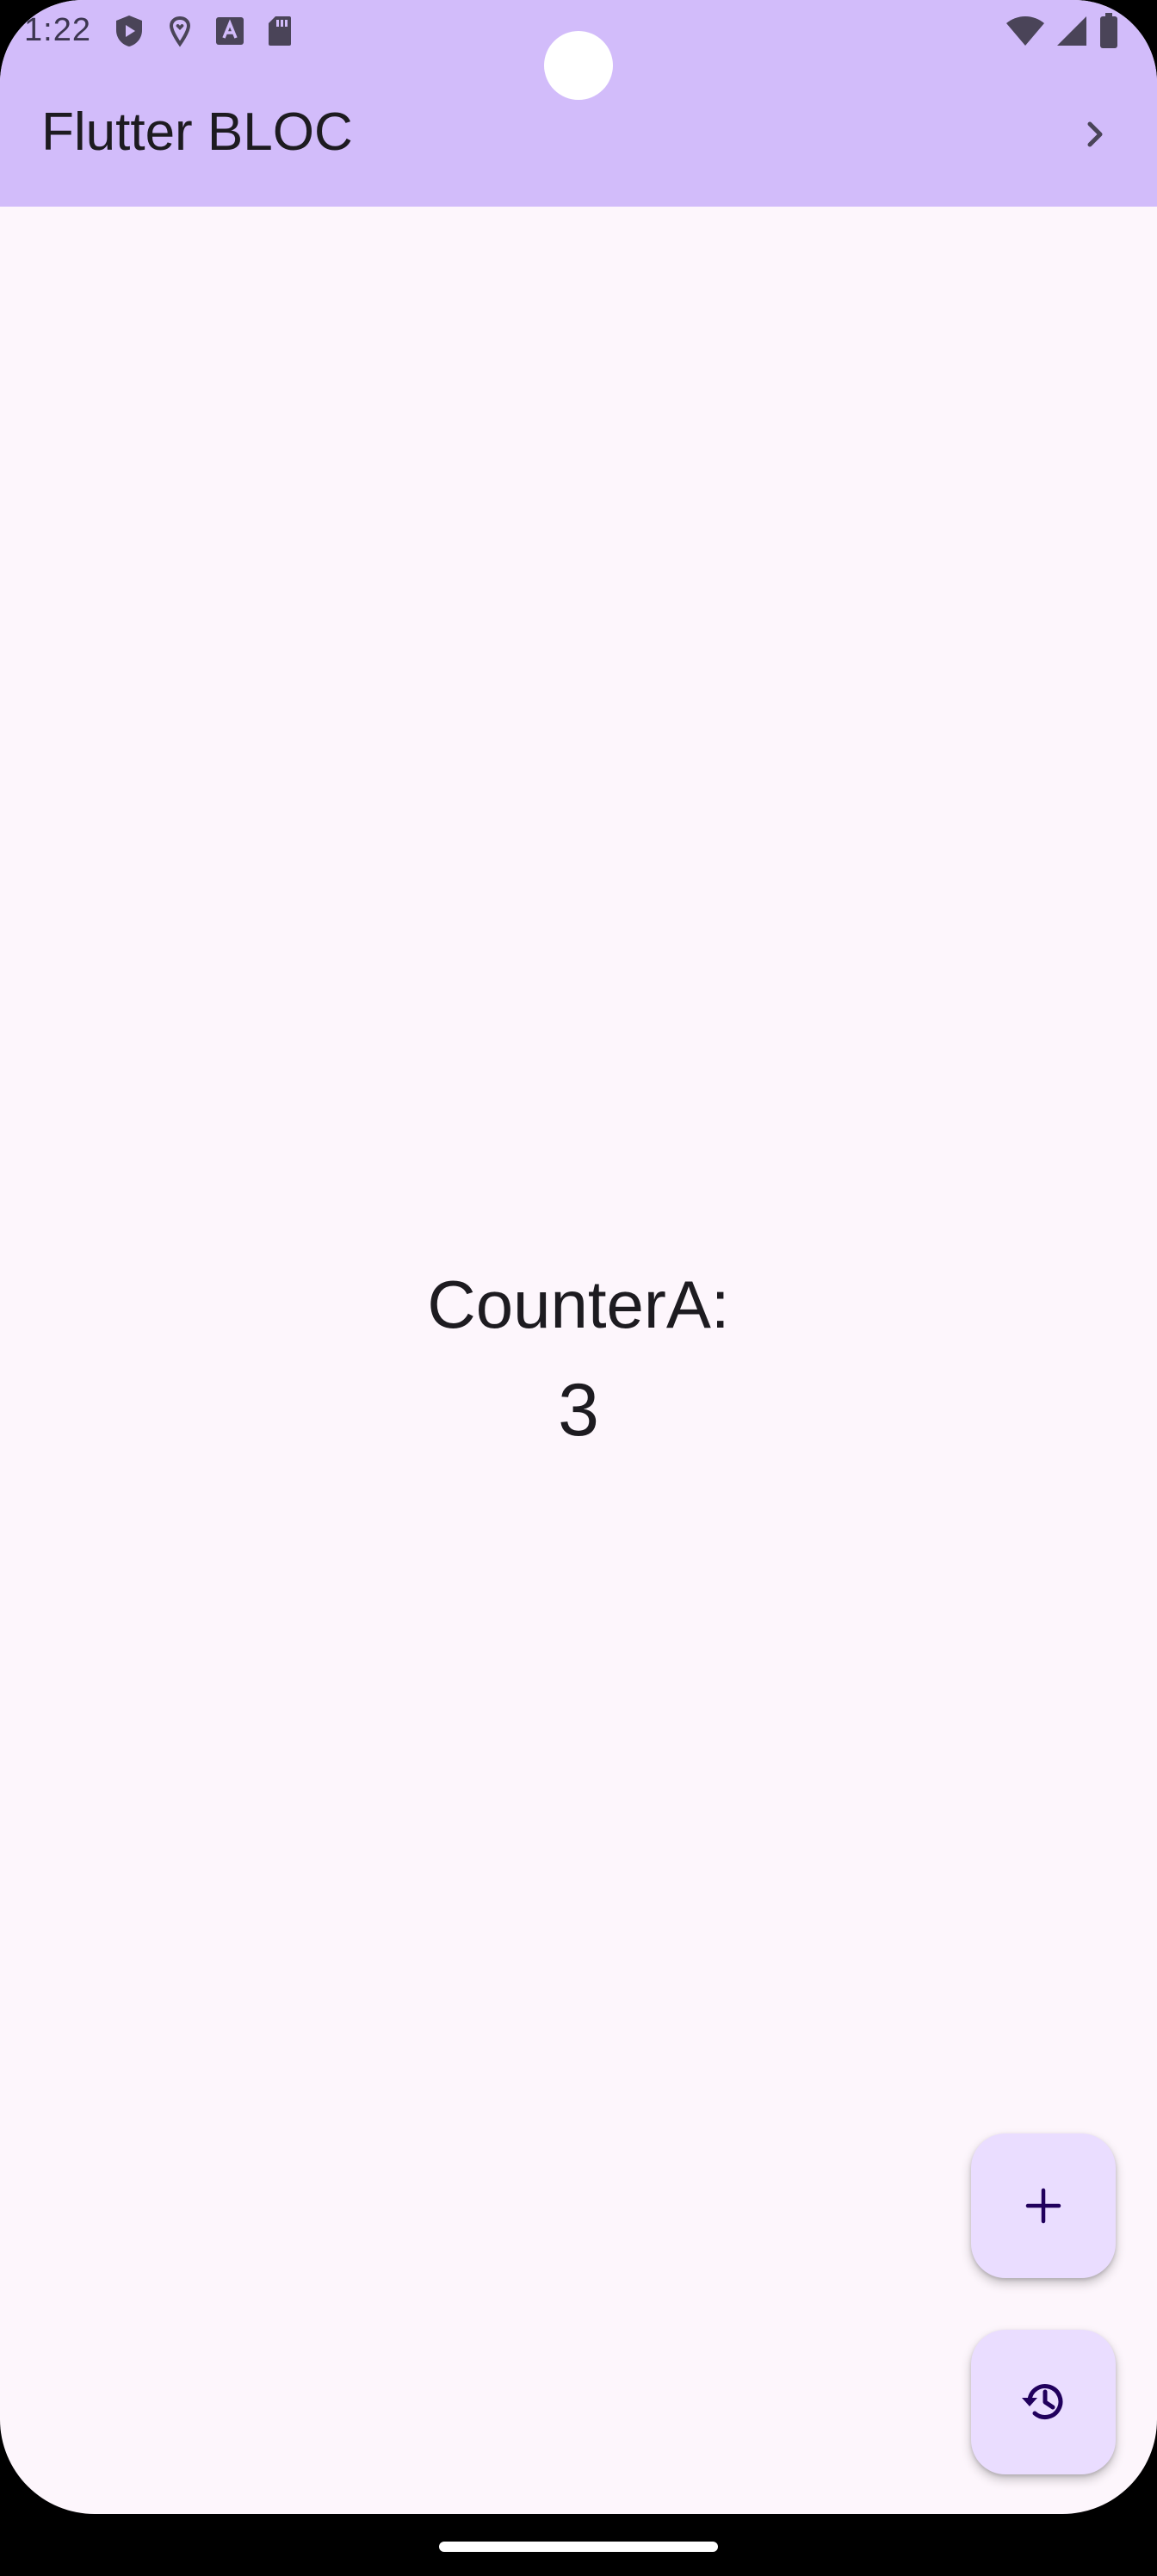  I want to click on status-time: 1:22, so click(58, 30).